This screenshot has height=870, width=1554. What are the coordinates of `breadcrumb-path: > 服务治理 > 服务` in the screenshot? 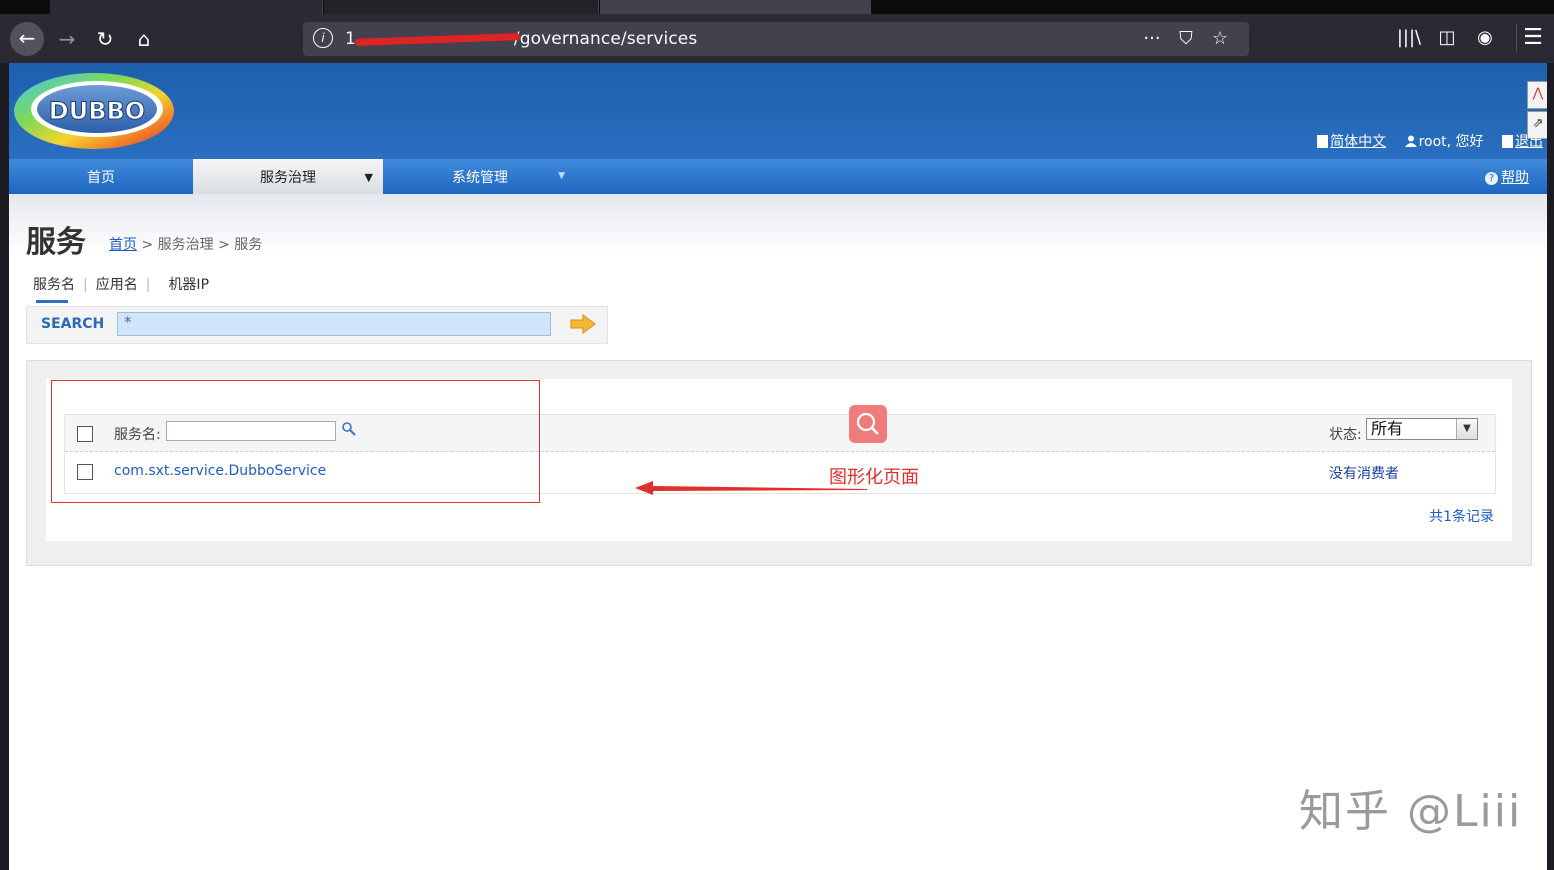 It's located at (200, 245).